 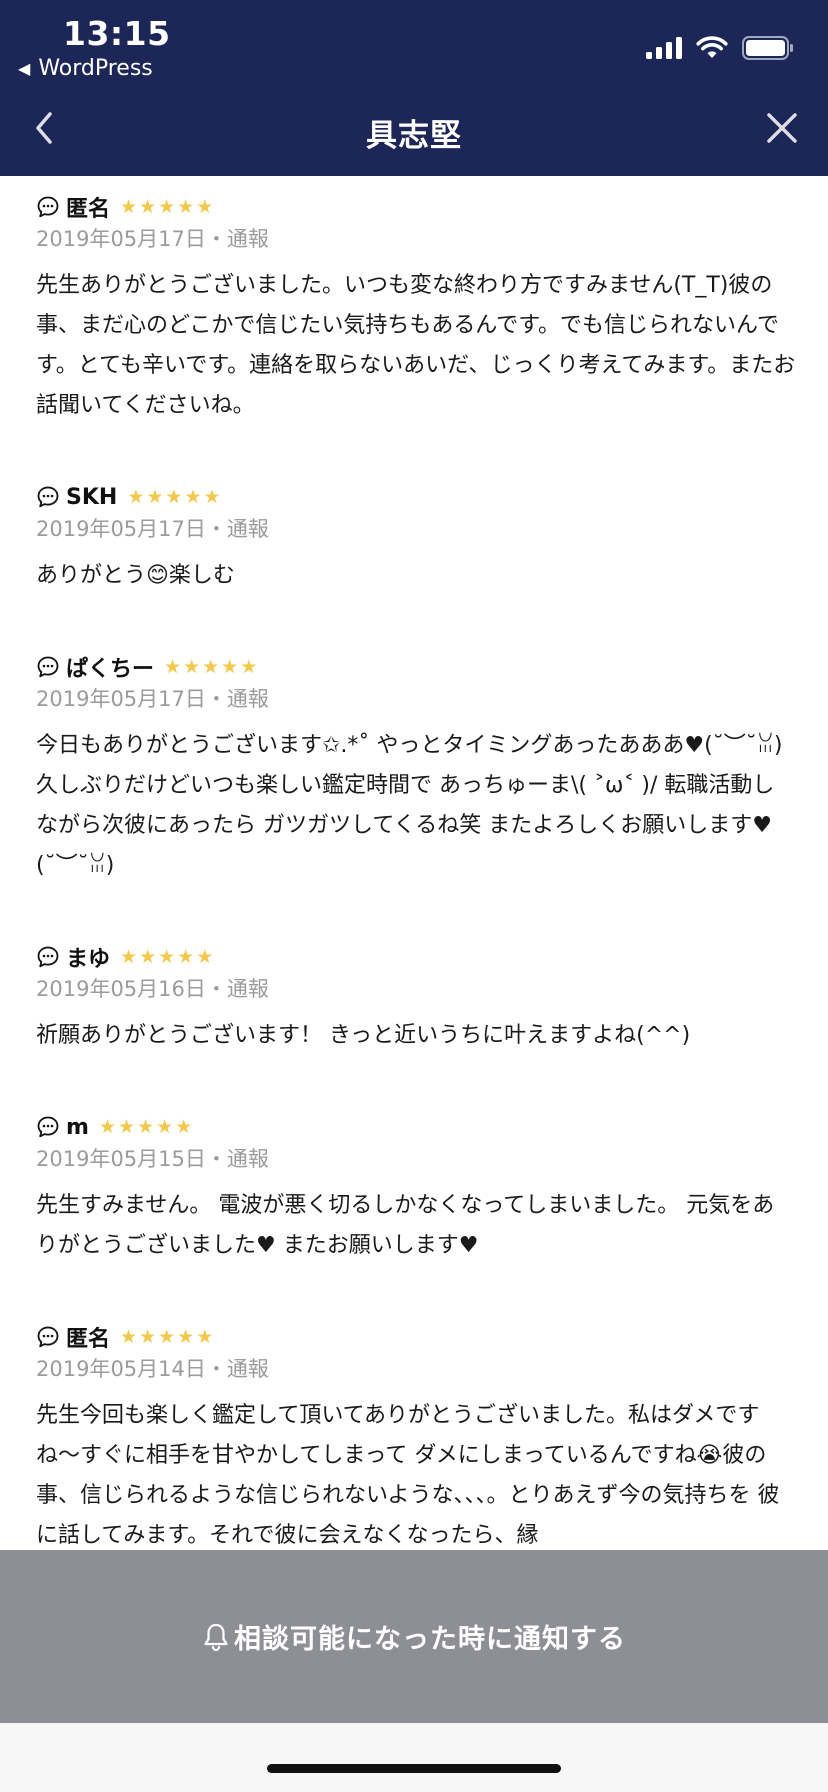 I want to click on notify-button-label: 相談可能になった時に通知する, so click(x=430, y=1639).